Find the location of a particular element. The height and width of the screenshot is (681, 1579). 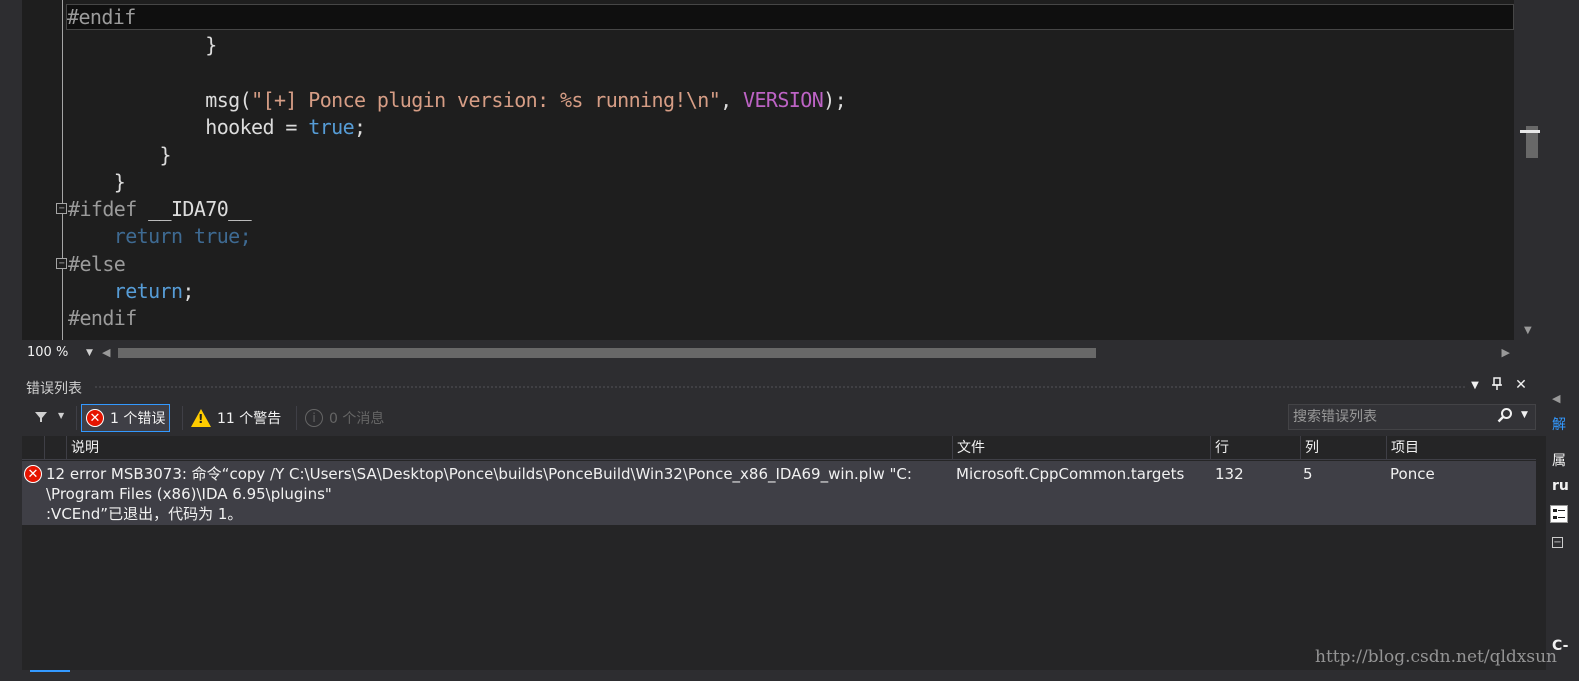

column-header-project: 项目 is located at coordinates (1461, 448).